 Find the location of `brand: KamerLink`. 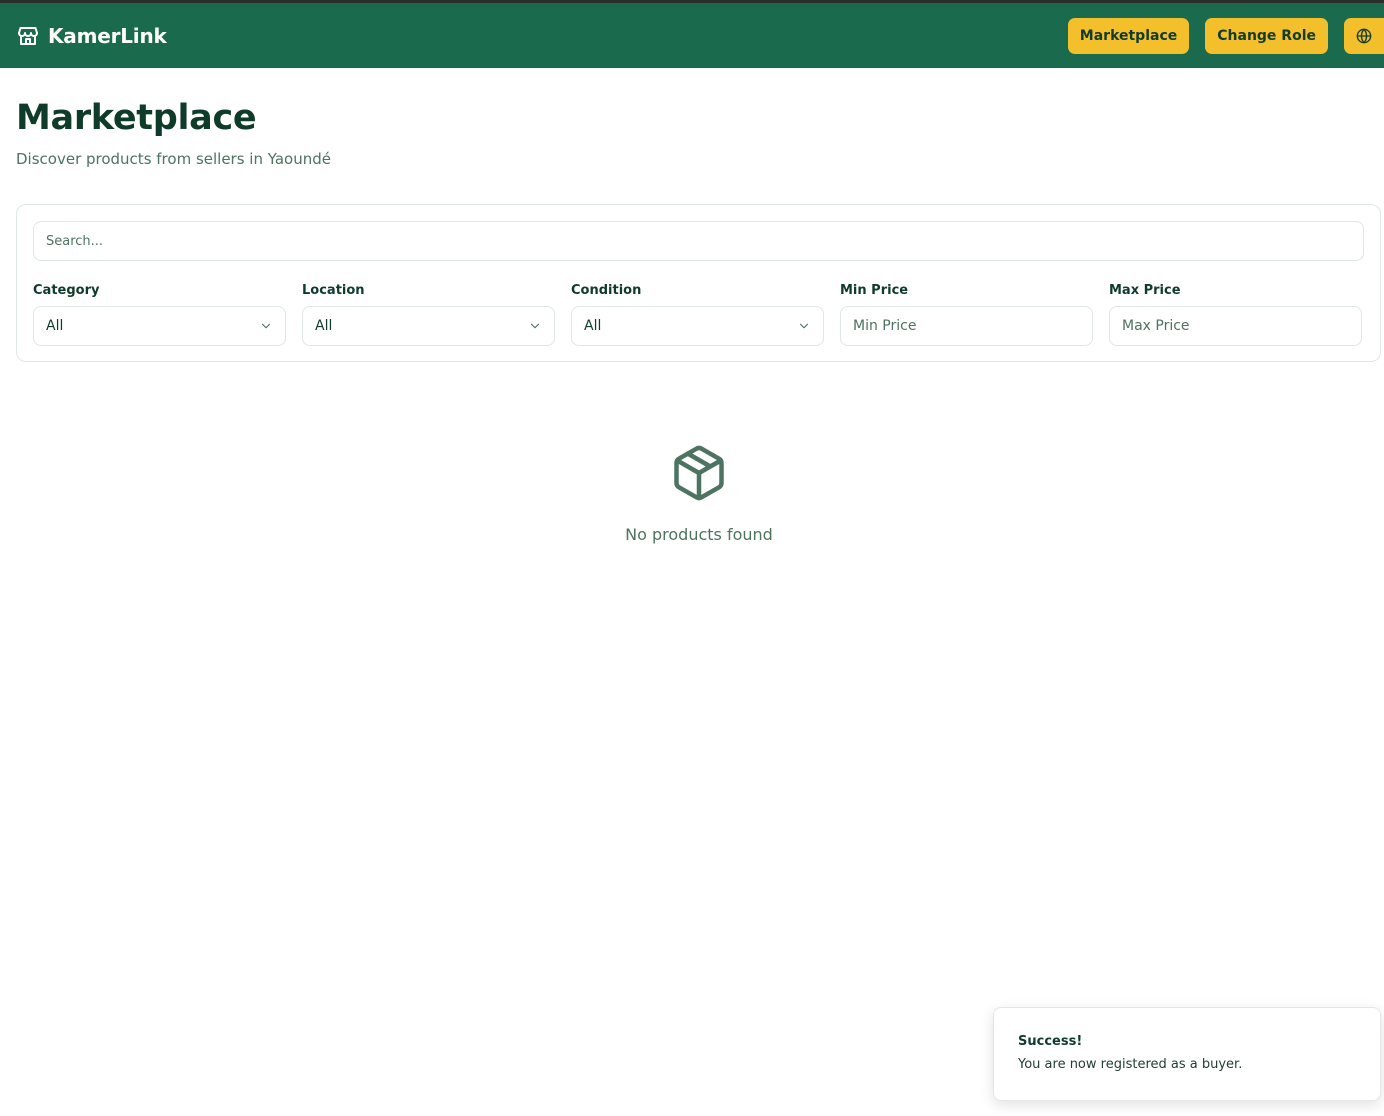

brand: KamerLink is located at coordinates (91, 35).